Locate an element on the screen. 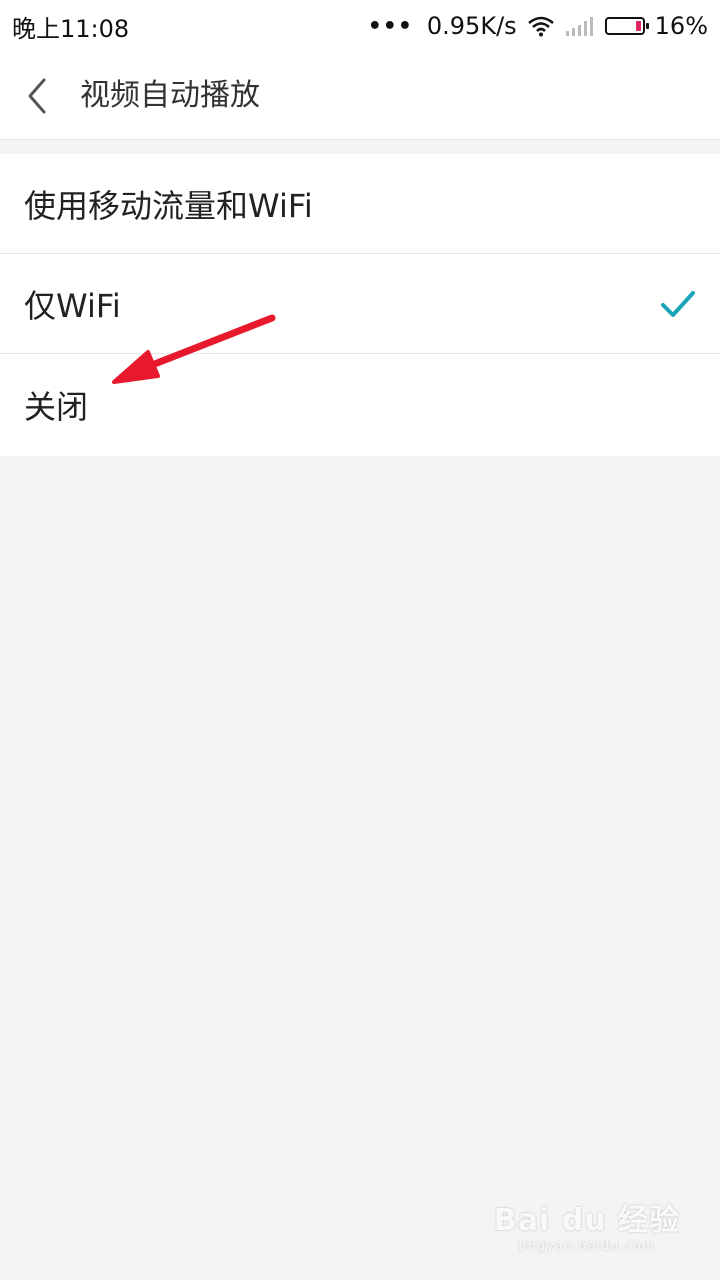 Image resolution: width=720 pixels, height=1280 pixels. back-icon is located at coordinates (40, 96).